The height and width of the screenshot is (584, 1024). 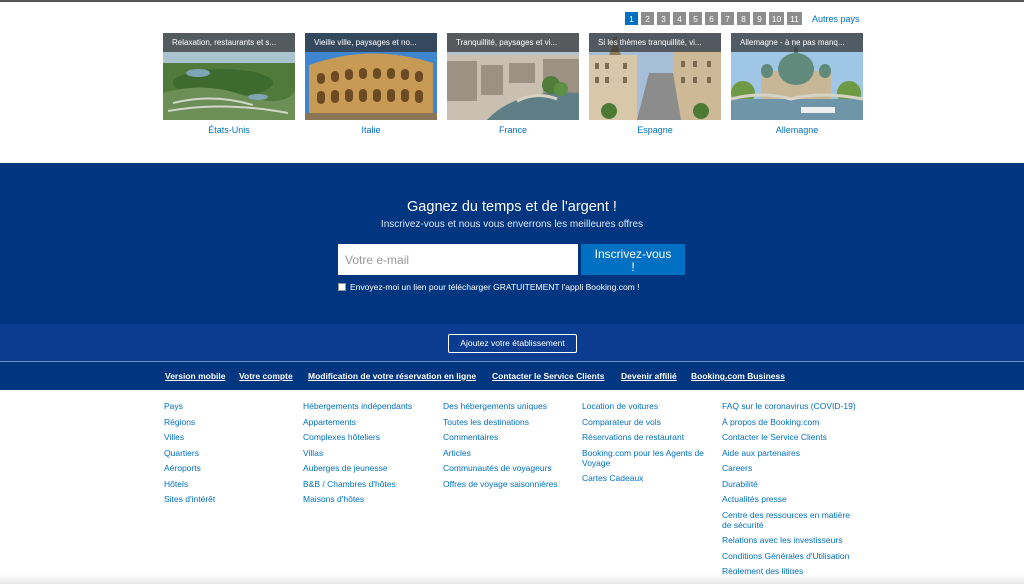 I want to click on subscribe-button: Inscrivez-vous !, so click(x=633, y=259).